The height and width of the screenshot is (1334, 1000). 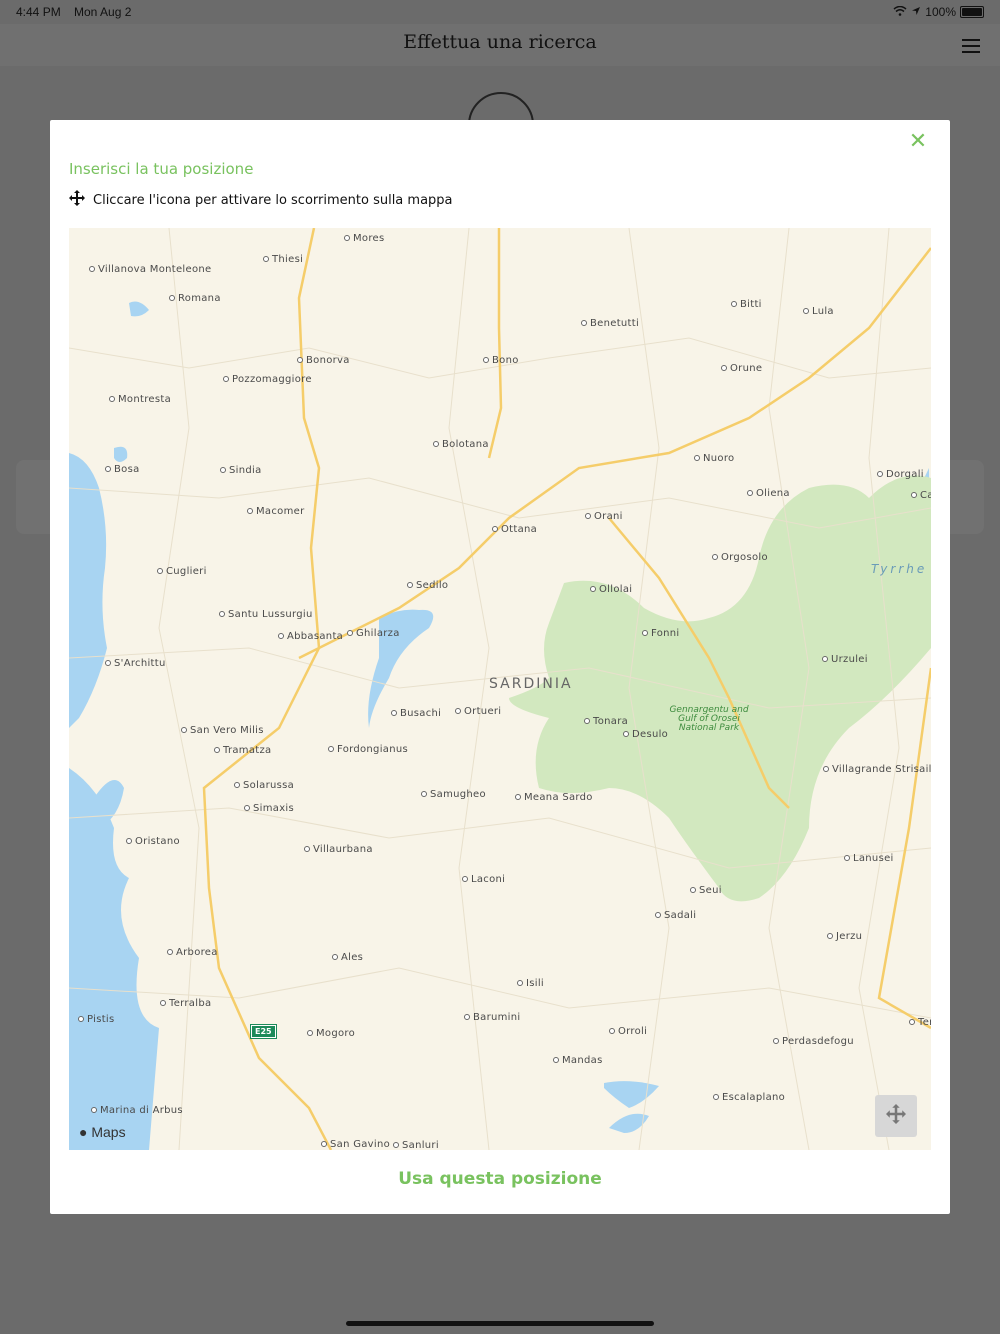 What do you see at coordinates (378, 633) in the screenshot?
I see `city-name: Ghilarza` at bounding box center [378, 633].